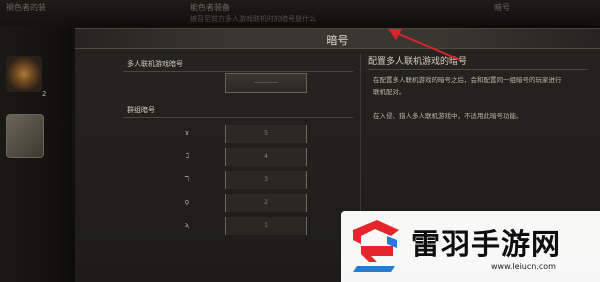  Describe the element at coordinates (467, 86) in the screenshot. I see `help-paragraph: 在配置多人联机游戏的暗号之后，会和配置同一组暗号的玩家进行联机配对。` at that location.